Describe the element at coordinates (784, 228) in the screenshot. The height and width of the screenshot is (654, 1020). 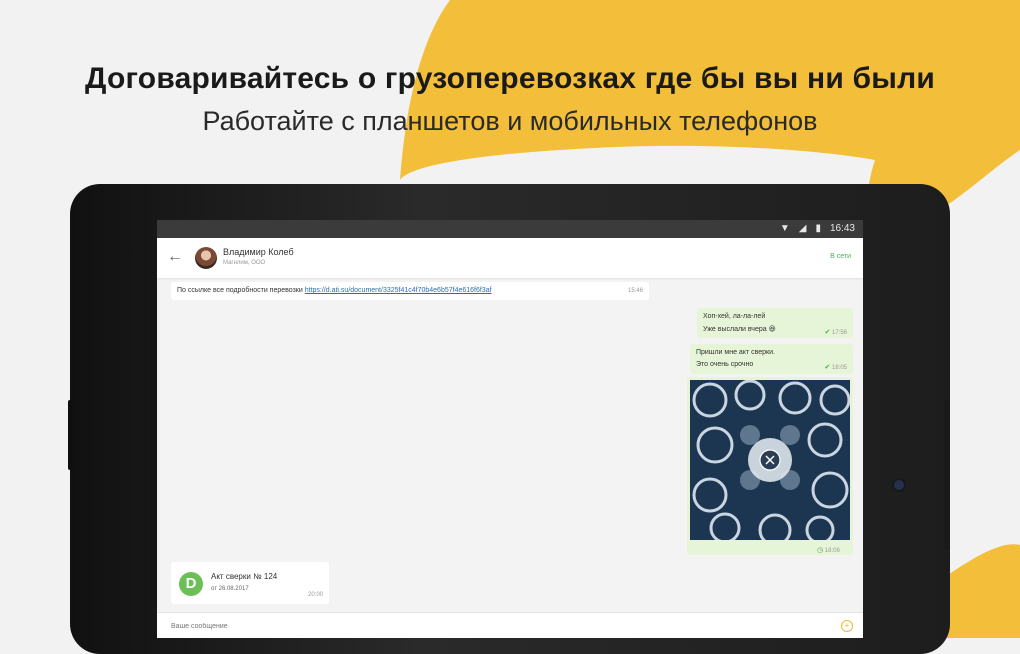
I see `wifi-icon: ▼` at that location.